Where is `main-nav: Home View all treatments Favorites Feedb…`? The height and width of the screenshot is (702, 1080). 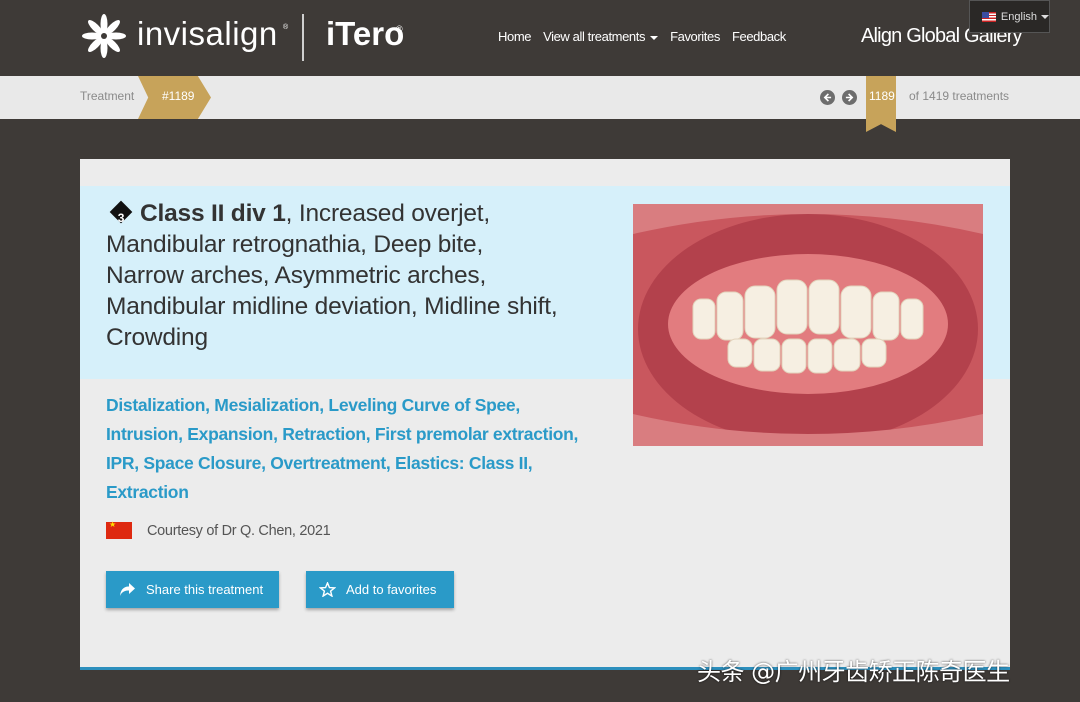 main-nav: Home View all treatments Favorites Feedb… is located at coordinates (648, 36).